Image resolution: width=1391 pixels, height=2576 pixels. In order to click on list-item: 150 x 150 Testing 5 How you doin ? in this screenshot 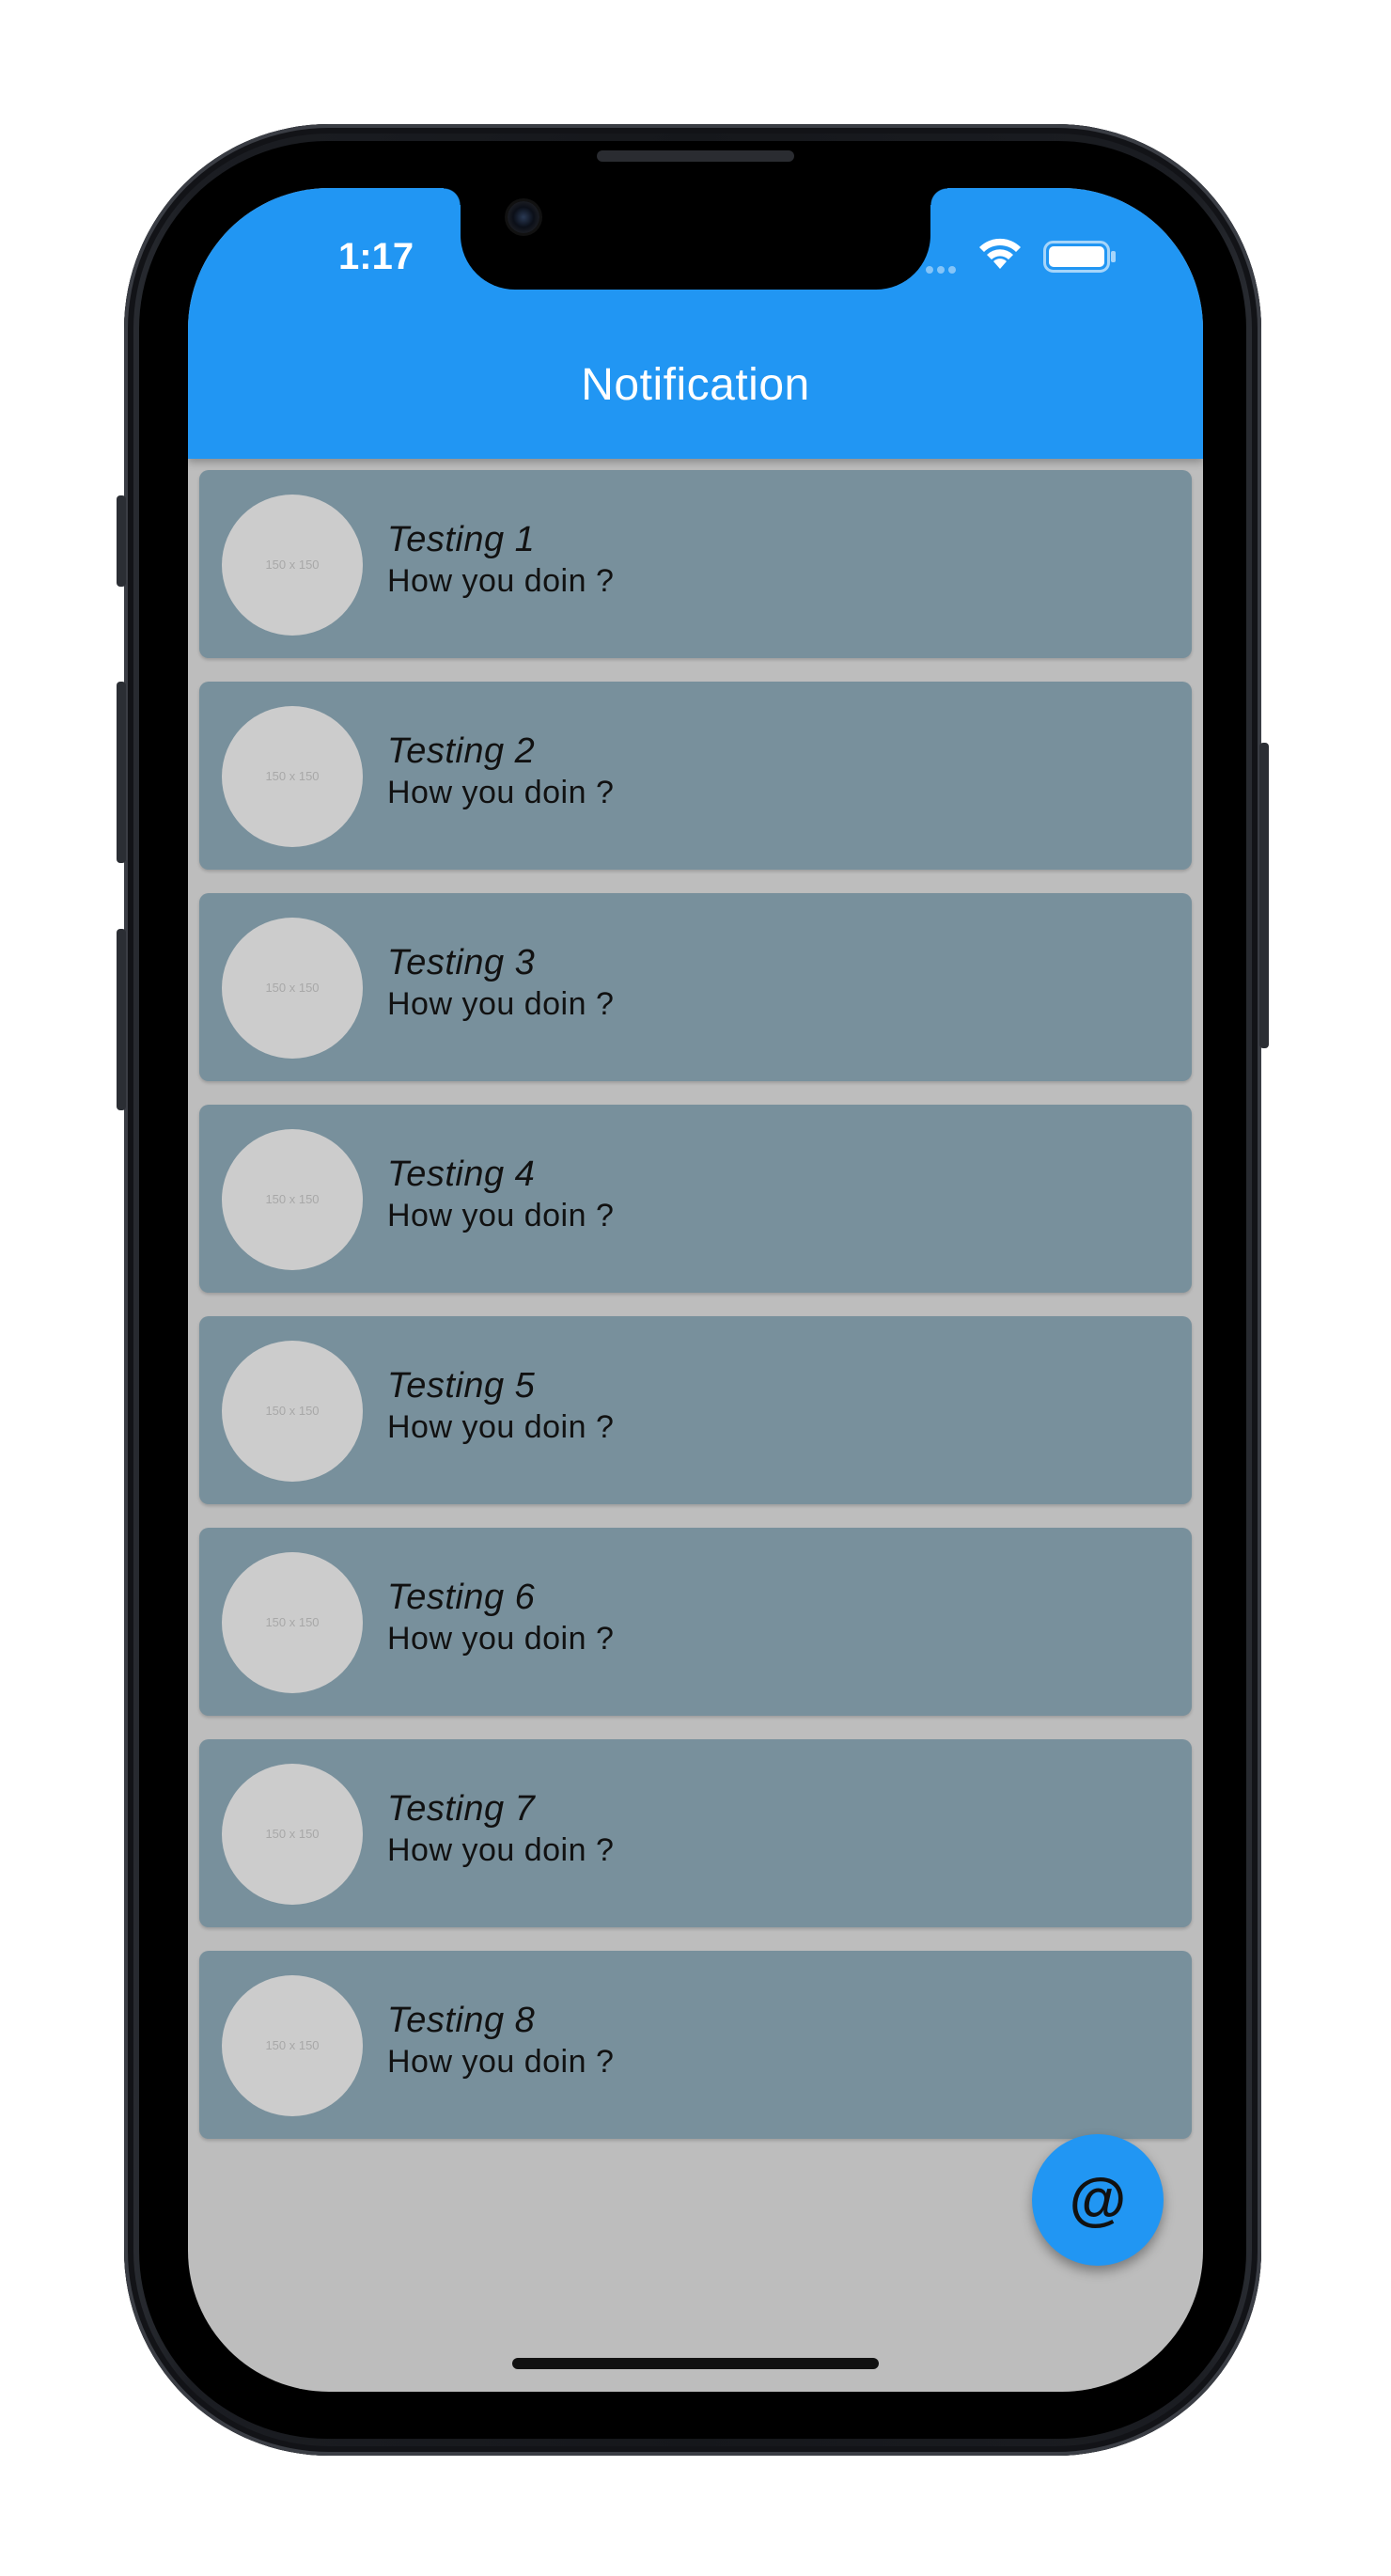, I will do `click(696, 1410)`.